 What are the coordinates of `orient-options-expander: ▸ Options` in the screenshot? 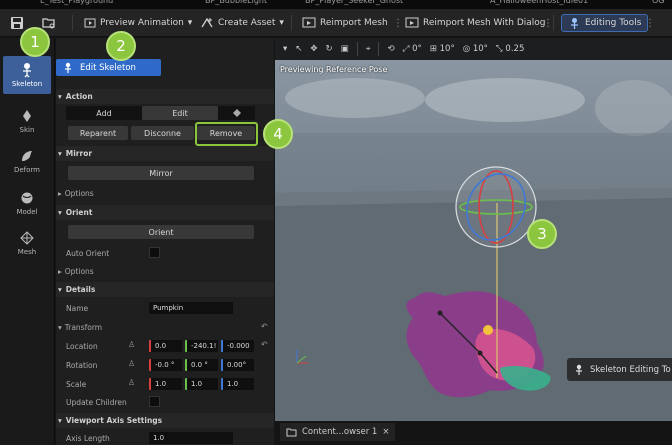 It's located at (76, 271).